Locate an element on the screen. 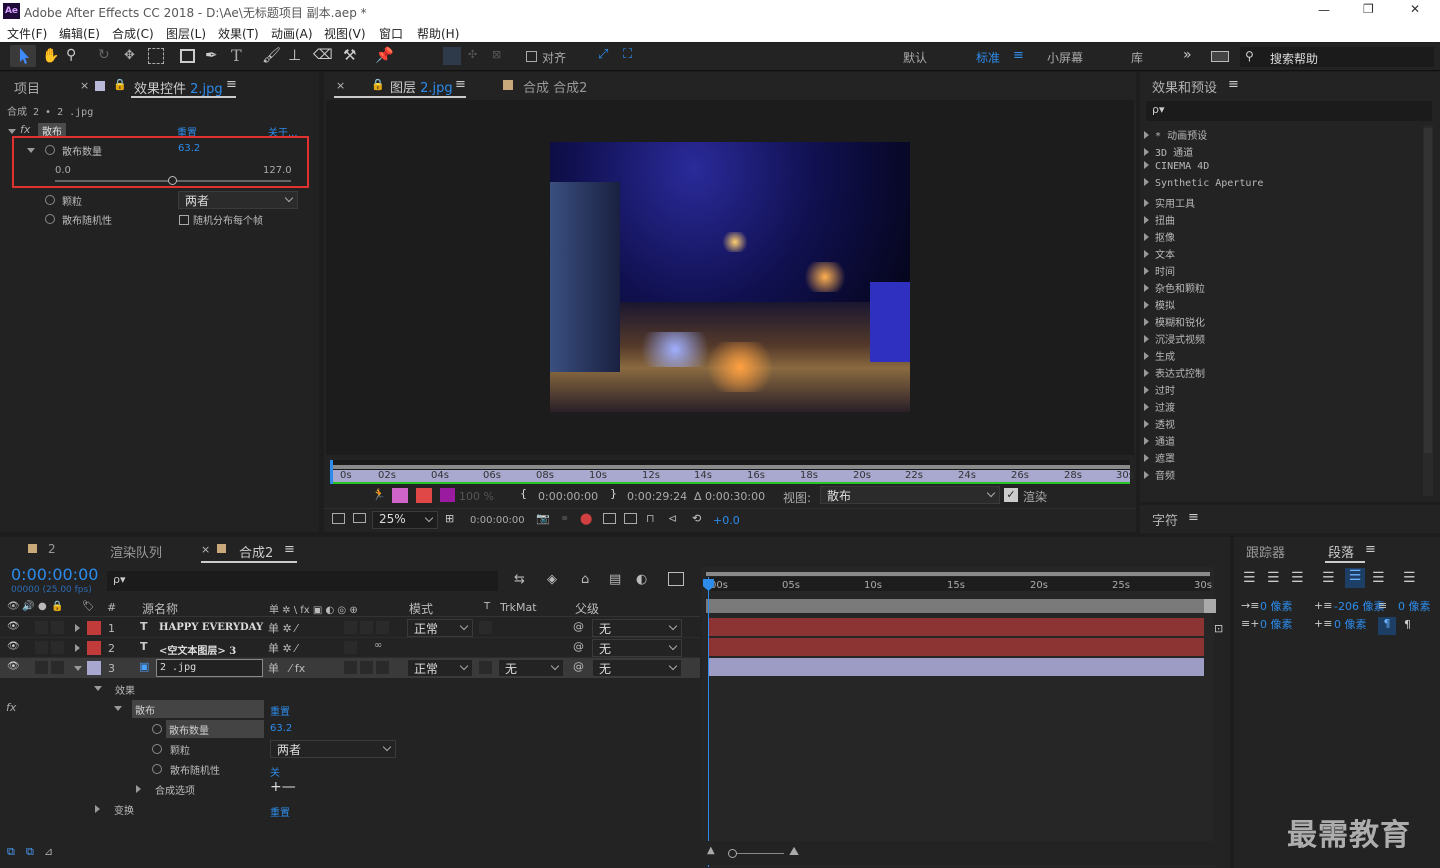 Image resolution: width=1440 pixels, height=868 pixels. snap-grid-icon: ⛶ is located at coordinates (627, 54).